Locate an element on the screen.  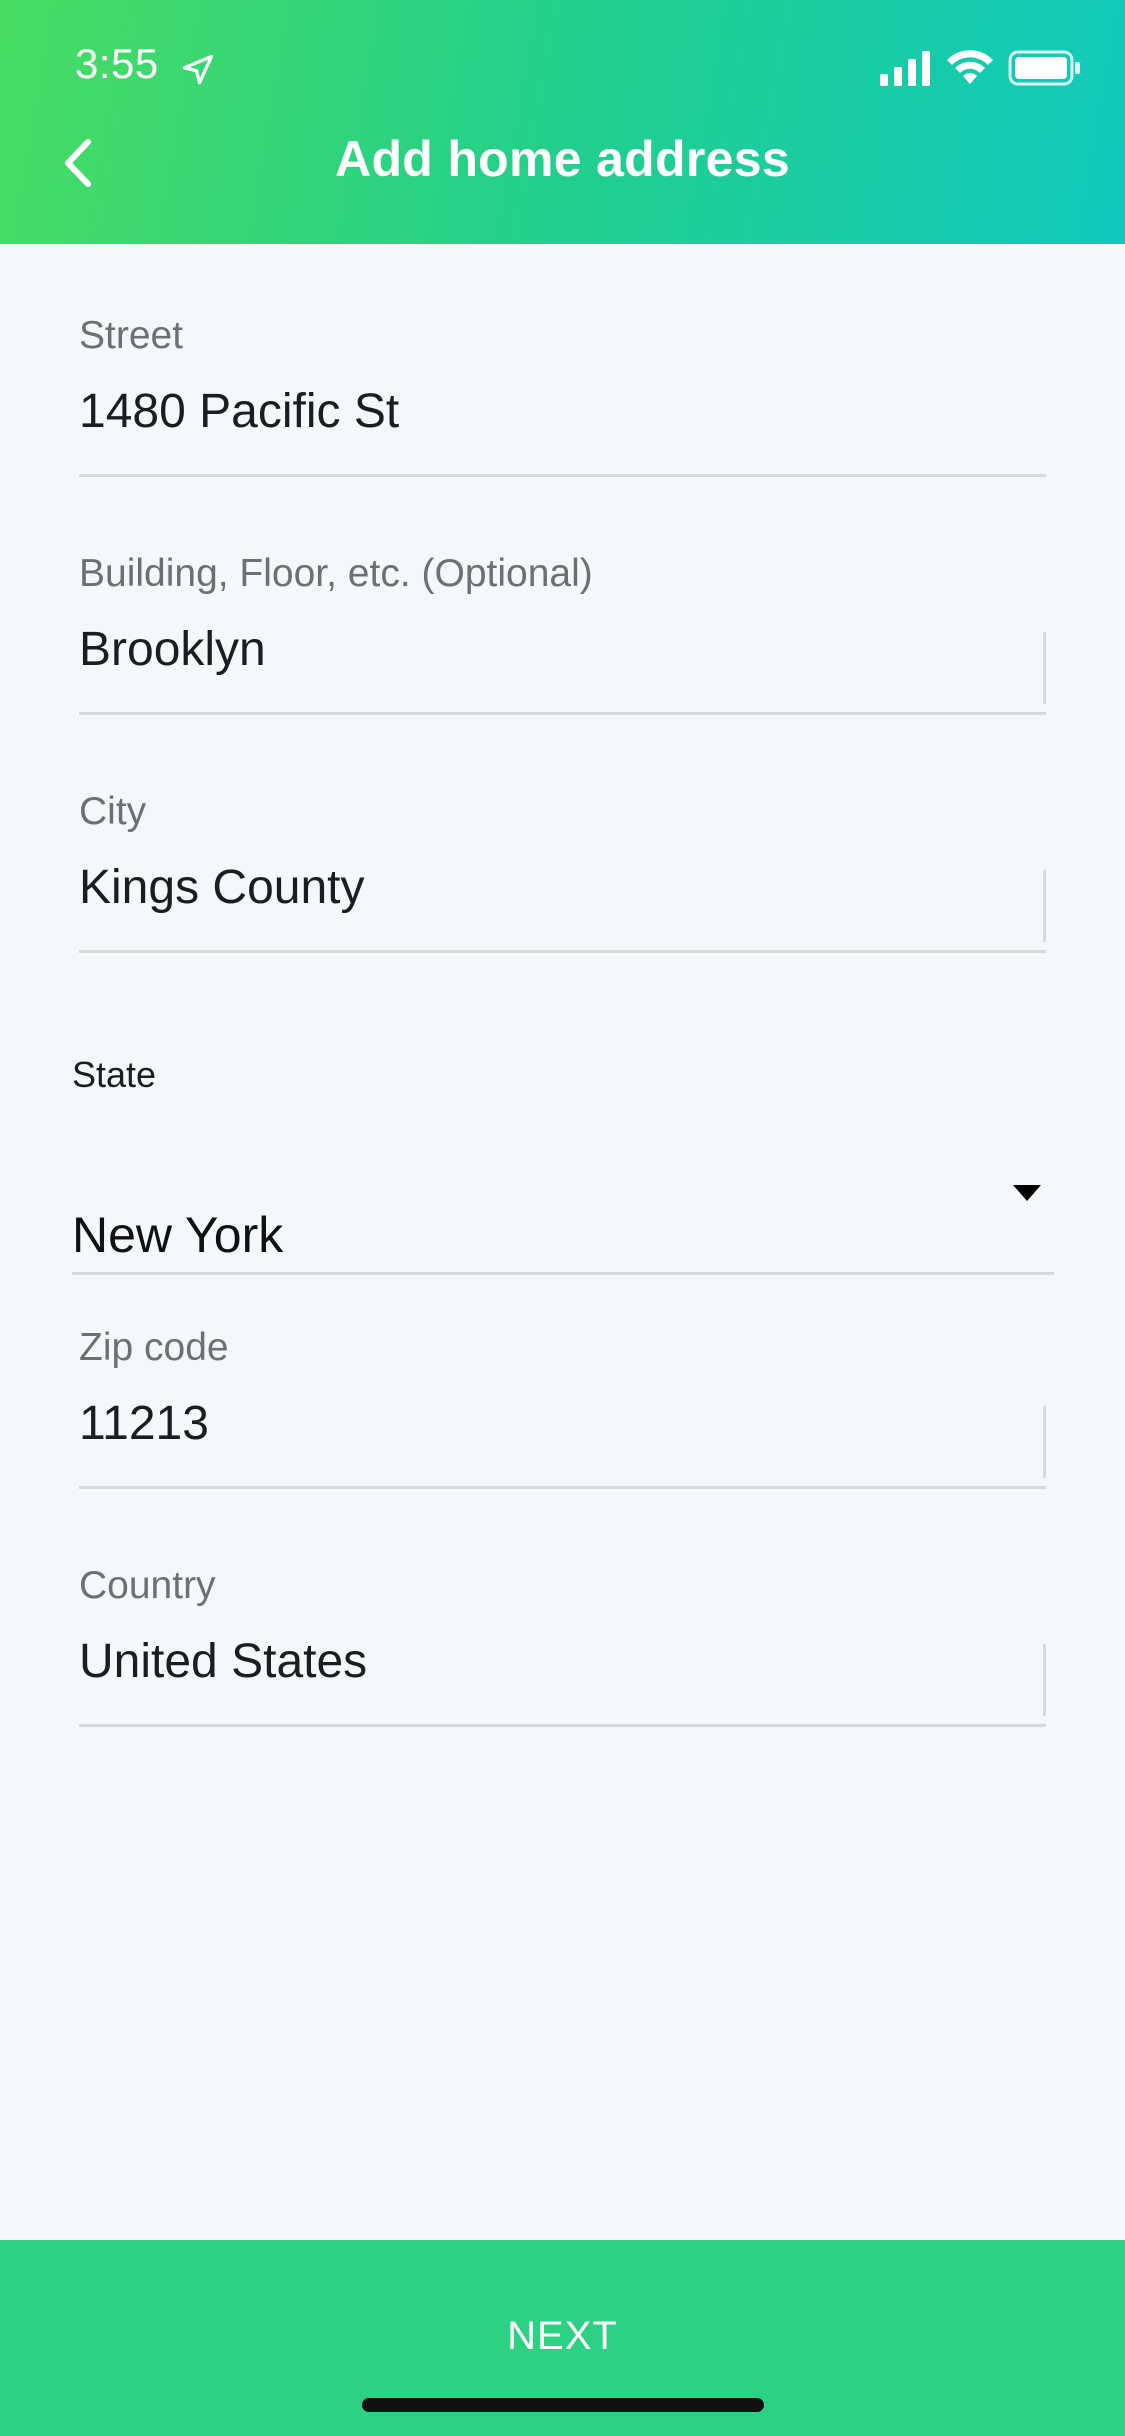
zip-input is located at coordinates (562, 1423).